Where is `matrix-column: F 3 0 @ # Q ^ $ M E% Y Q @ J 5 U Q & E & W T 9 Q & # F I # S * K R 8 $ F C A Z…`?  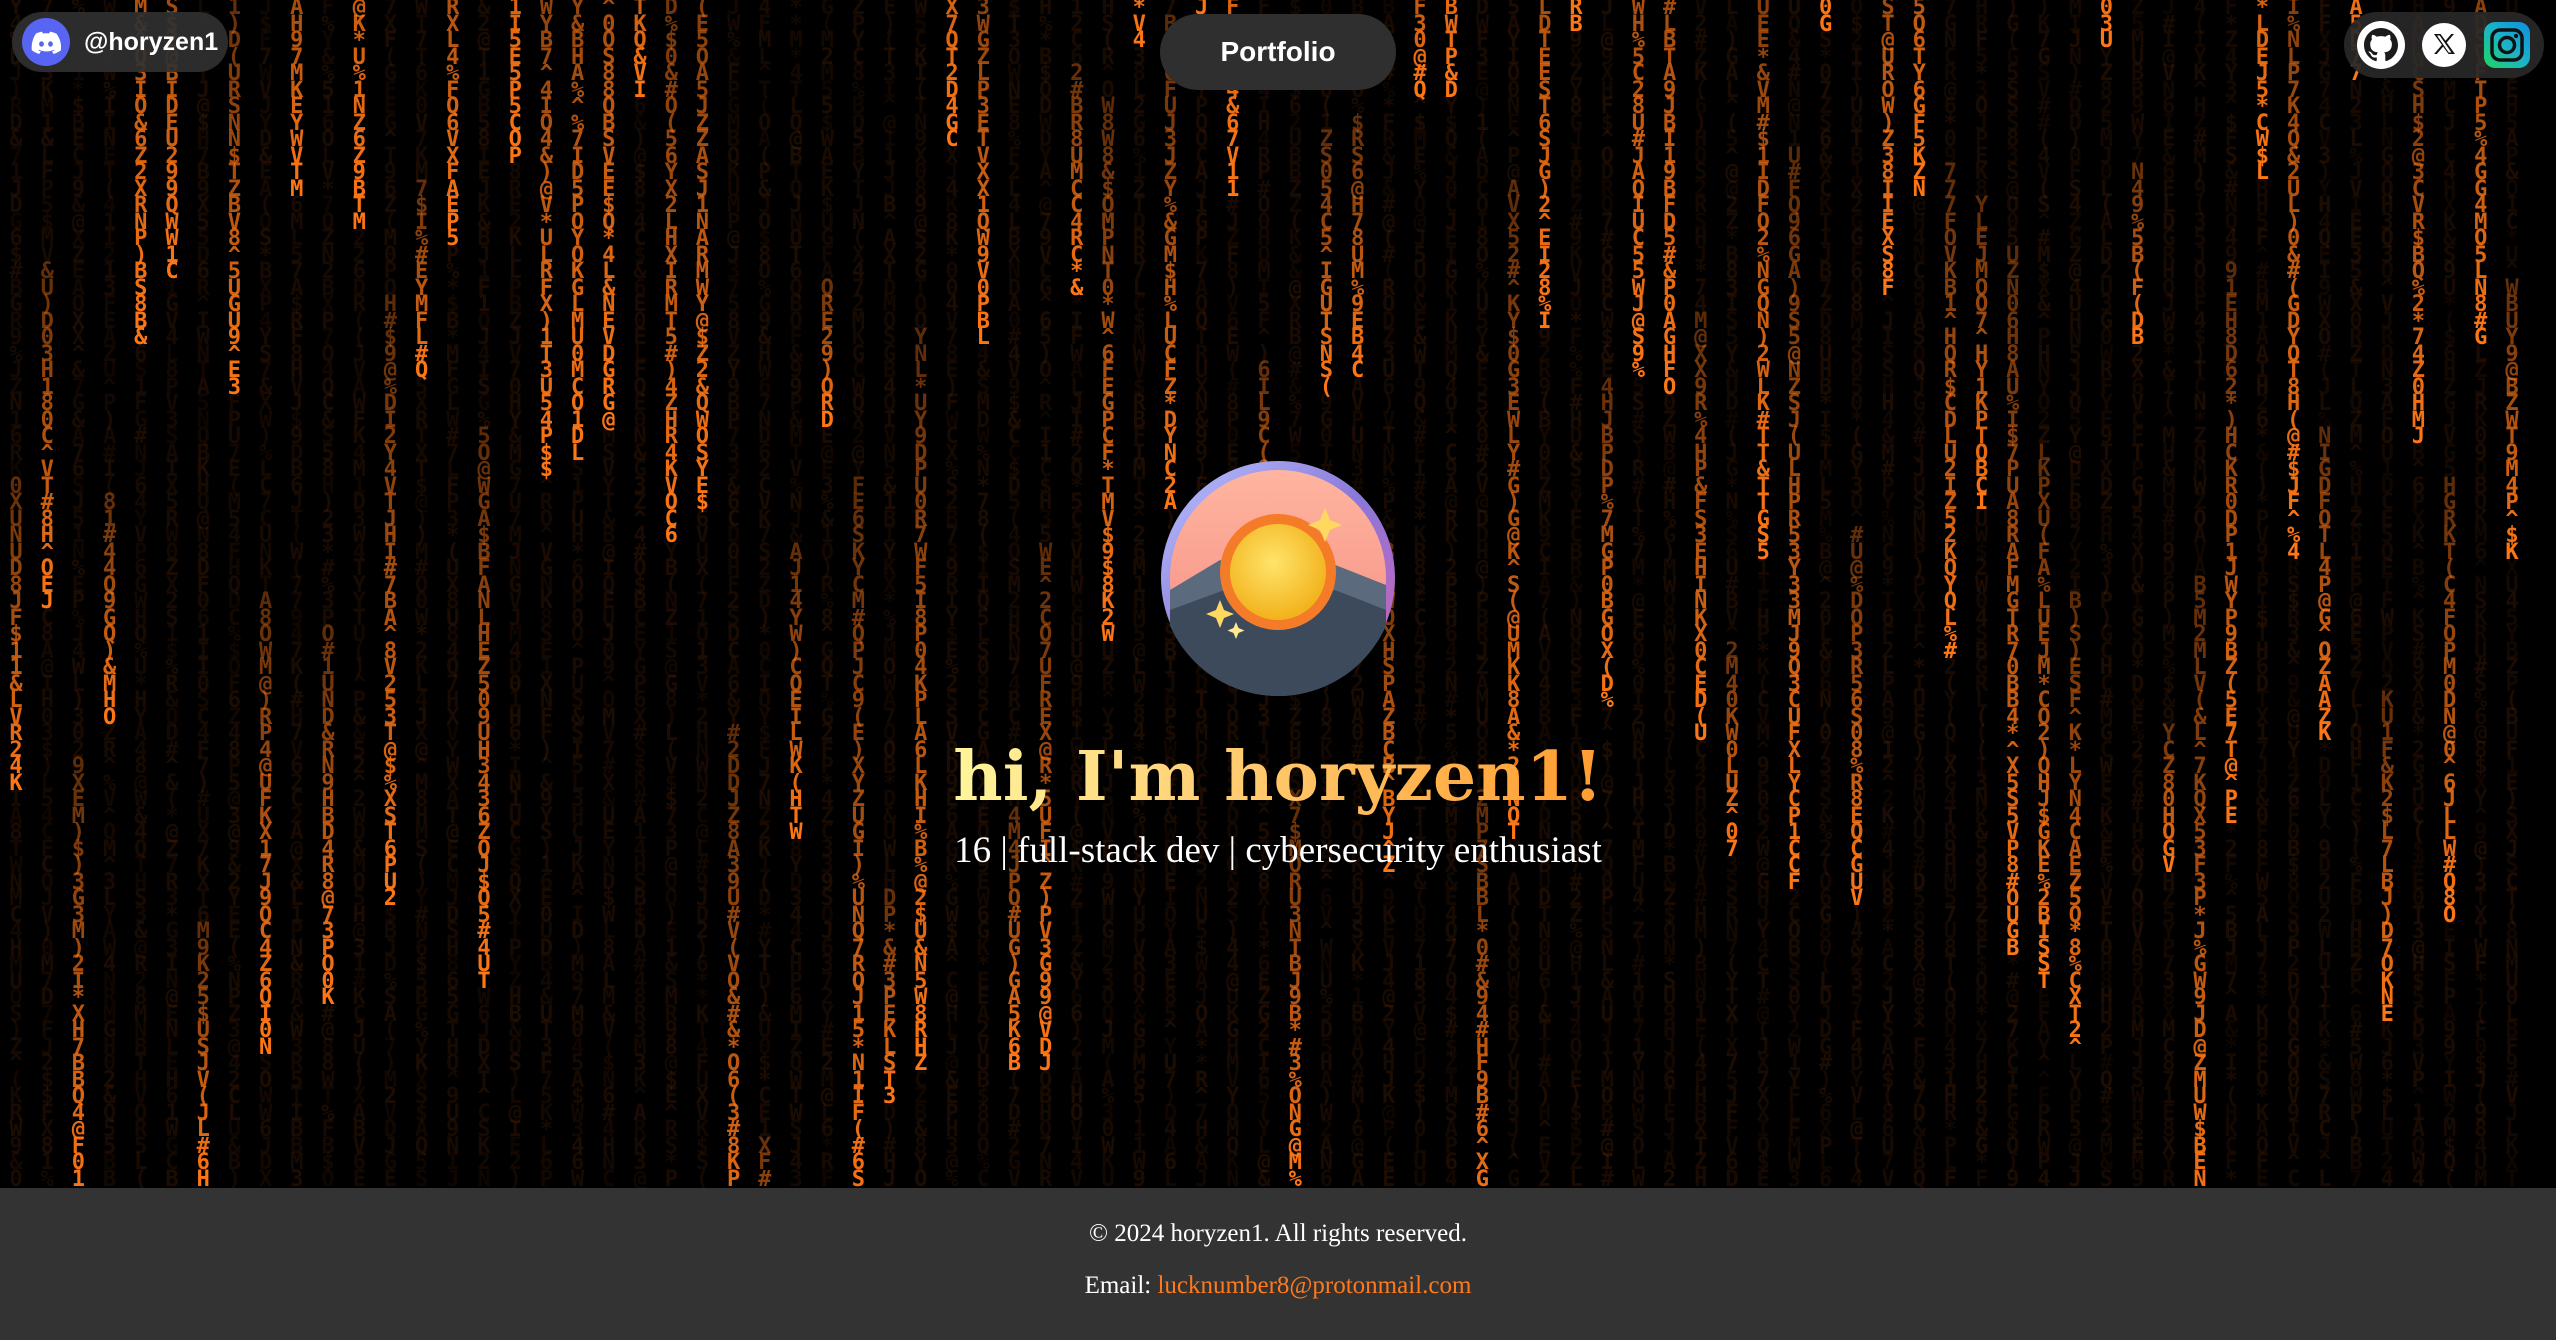 matrix-column: F 3 0 @ # Q ^ $ M E% Y Q @ J 5 U Q & E & W T 9 Q & # F I # S * K R 8 $ F C A Z… is located at coordinates (1420, 594).